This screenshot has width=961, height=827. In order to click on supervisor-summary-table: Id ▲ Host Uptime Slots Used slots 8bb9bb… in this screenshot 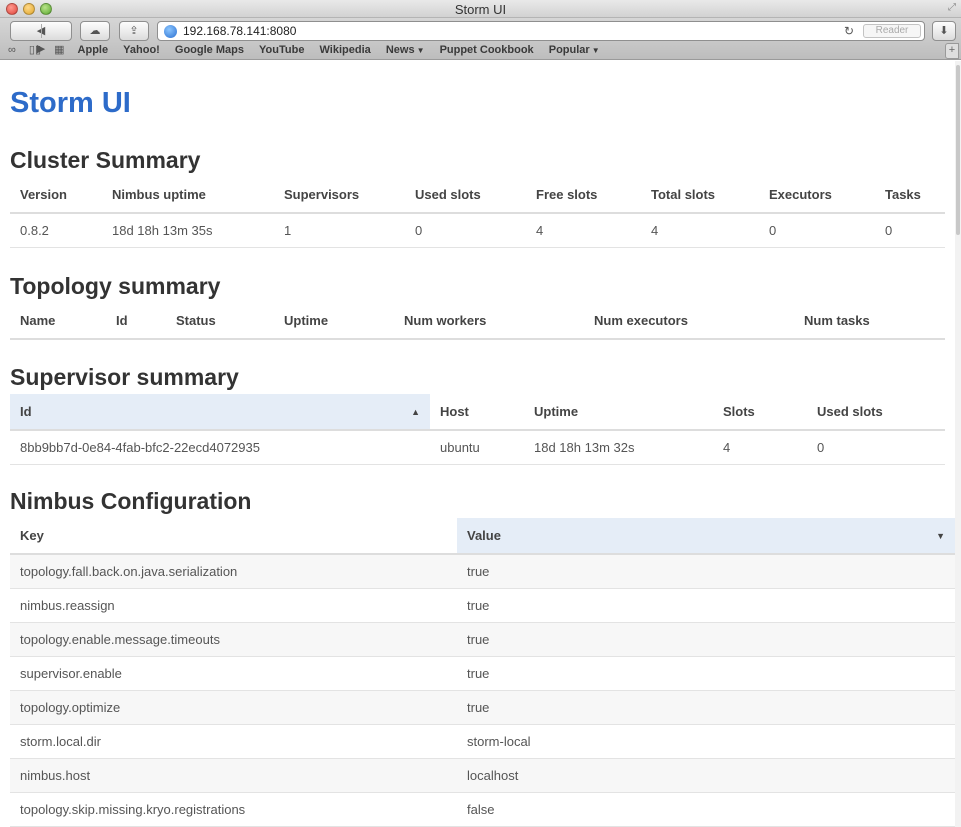, I will do `click(477, 429)`.